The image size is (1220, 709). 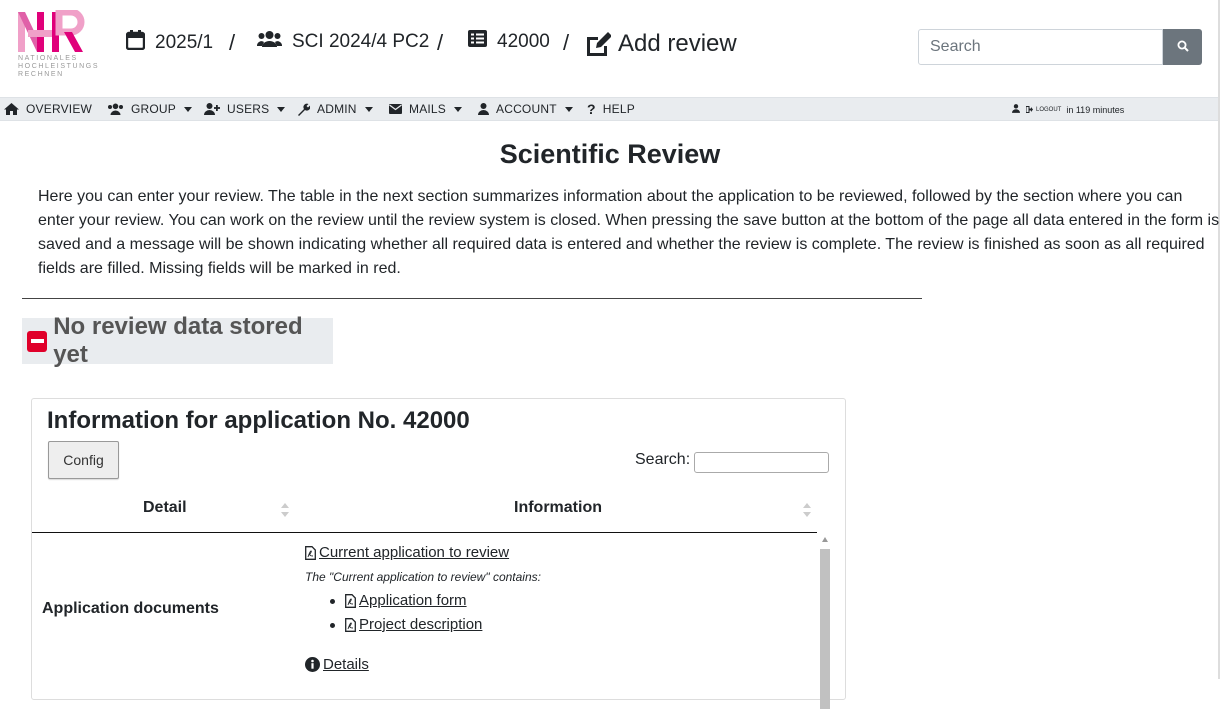 I want to click on nav-help-label: HELP, so click(x=618, y=109).